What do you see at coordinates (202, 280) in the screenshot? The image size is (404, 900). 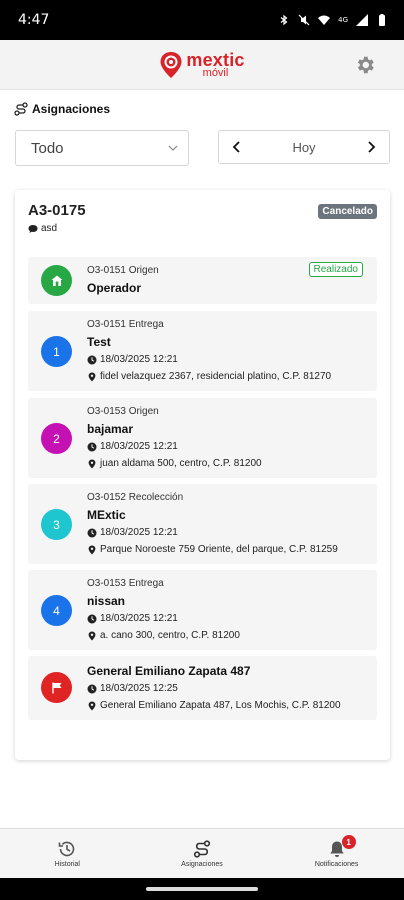 I see `stop-item-origin: O3-0151 Origen Operador Realizado` at bounding box center [202, 280].